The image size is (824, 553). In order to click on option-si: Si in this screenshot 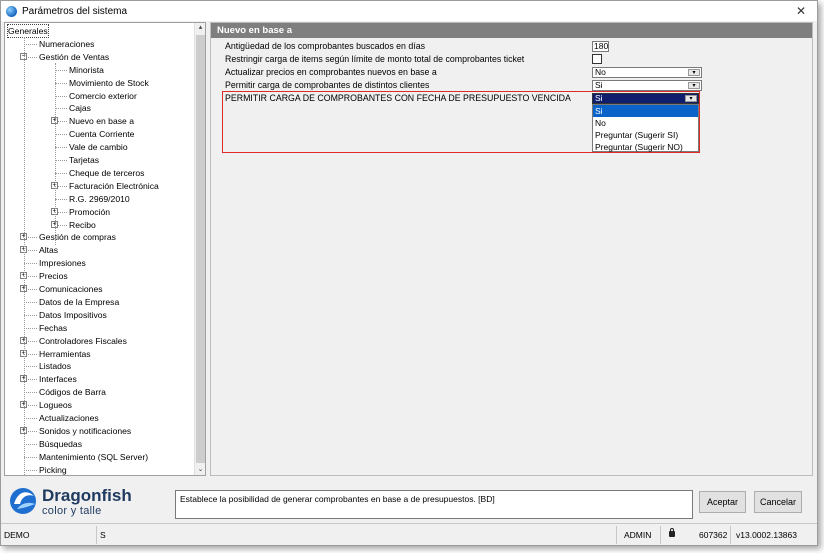, I will do `click(645, 111)`.